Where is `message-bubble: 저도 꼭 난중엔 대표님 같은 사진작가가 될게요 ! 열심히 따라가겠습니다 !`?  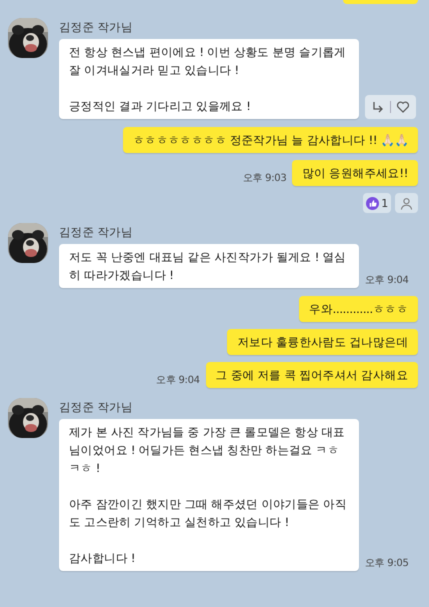
message-bubble: 저도 꼭 난중엔 대표님 같은 사진작가가 될게요 ! 열심히 따라가겠습니다 ! is located at coordinates (209, 266).